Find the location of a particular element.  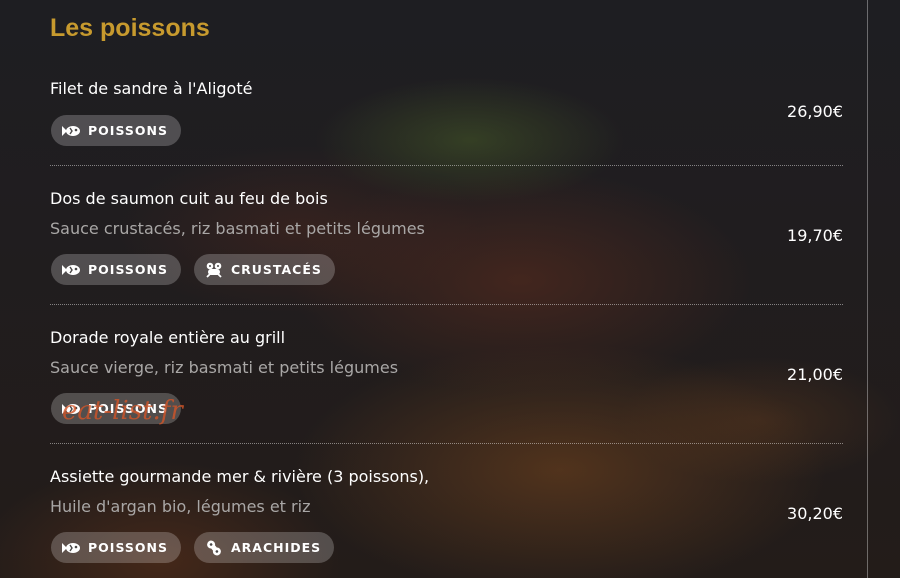

item-price: 30,20€ is located at coordinates (815, 513).